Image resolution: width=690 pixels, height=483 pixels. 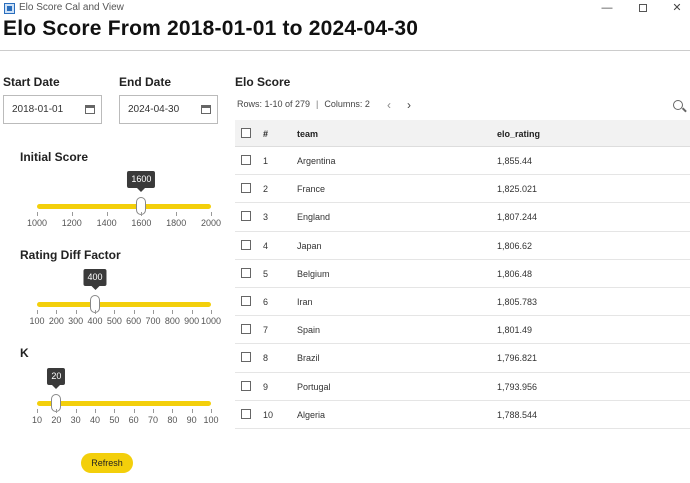 I want to click on end-date-input: 2024-04-30, so click(x=168, y=109).